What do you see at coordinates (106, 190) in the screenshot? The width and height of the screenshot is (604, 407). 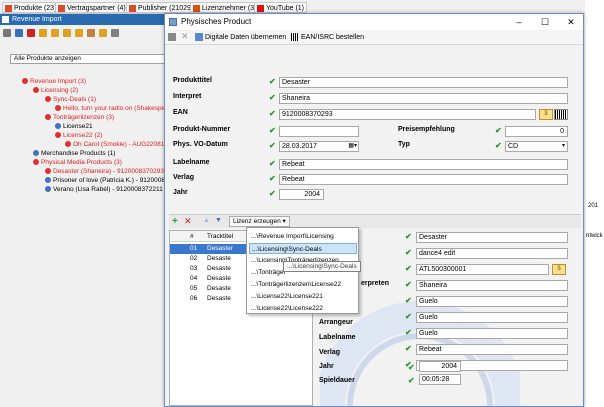 I see `tree-node: Verano (Lisa Rabél) - 9120008372211 -` at bounding box center [106, 190].